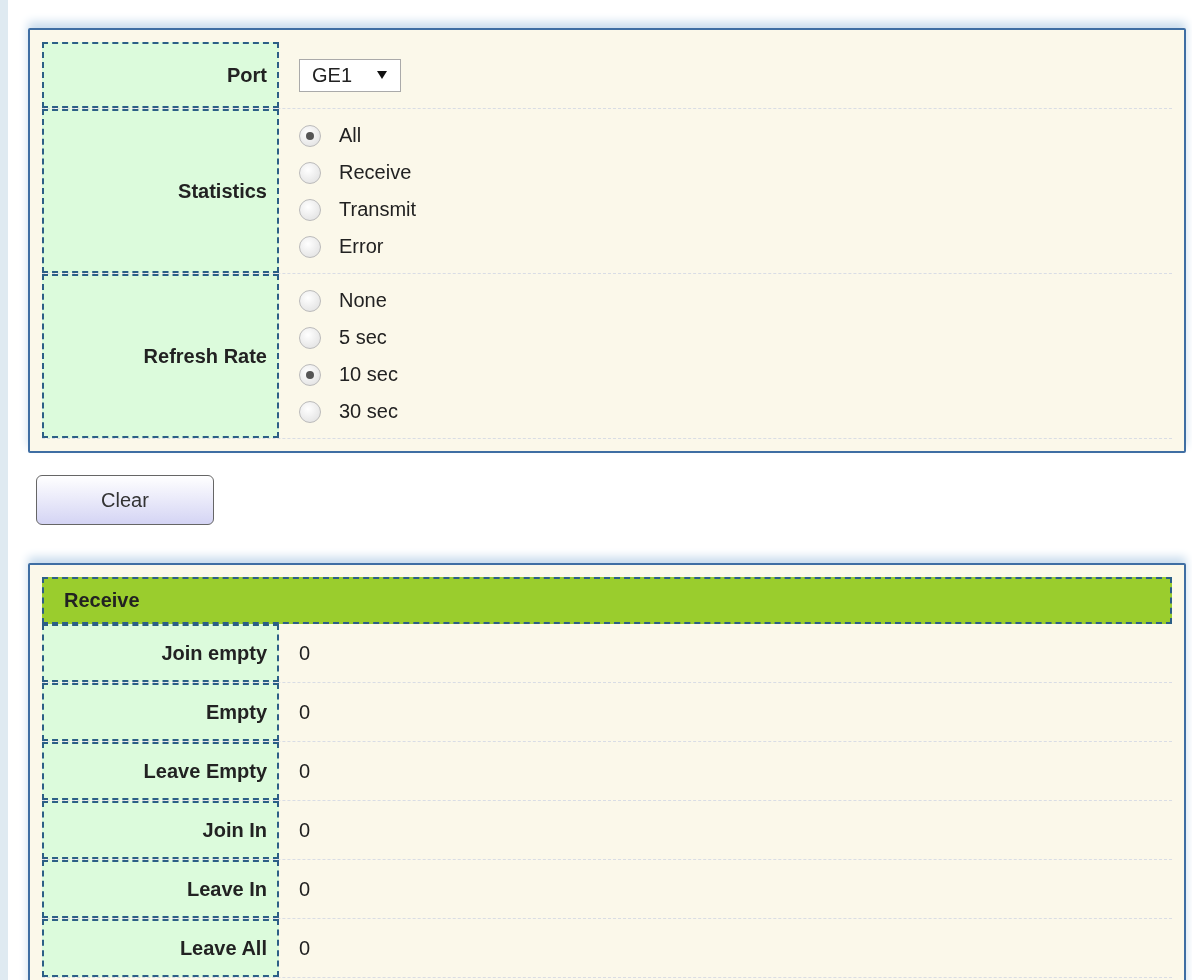 Image resolution: width=1192 pixels, height=980 pixels. Describe the element at coordinates (368, 374) in the screenshot. I see `radio-label: 10 sec` at that location.